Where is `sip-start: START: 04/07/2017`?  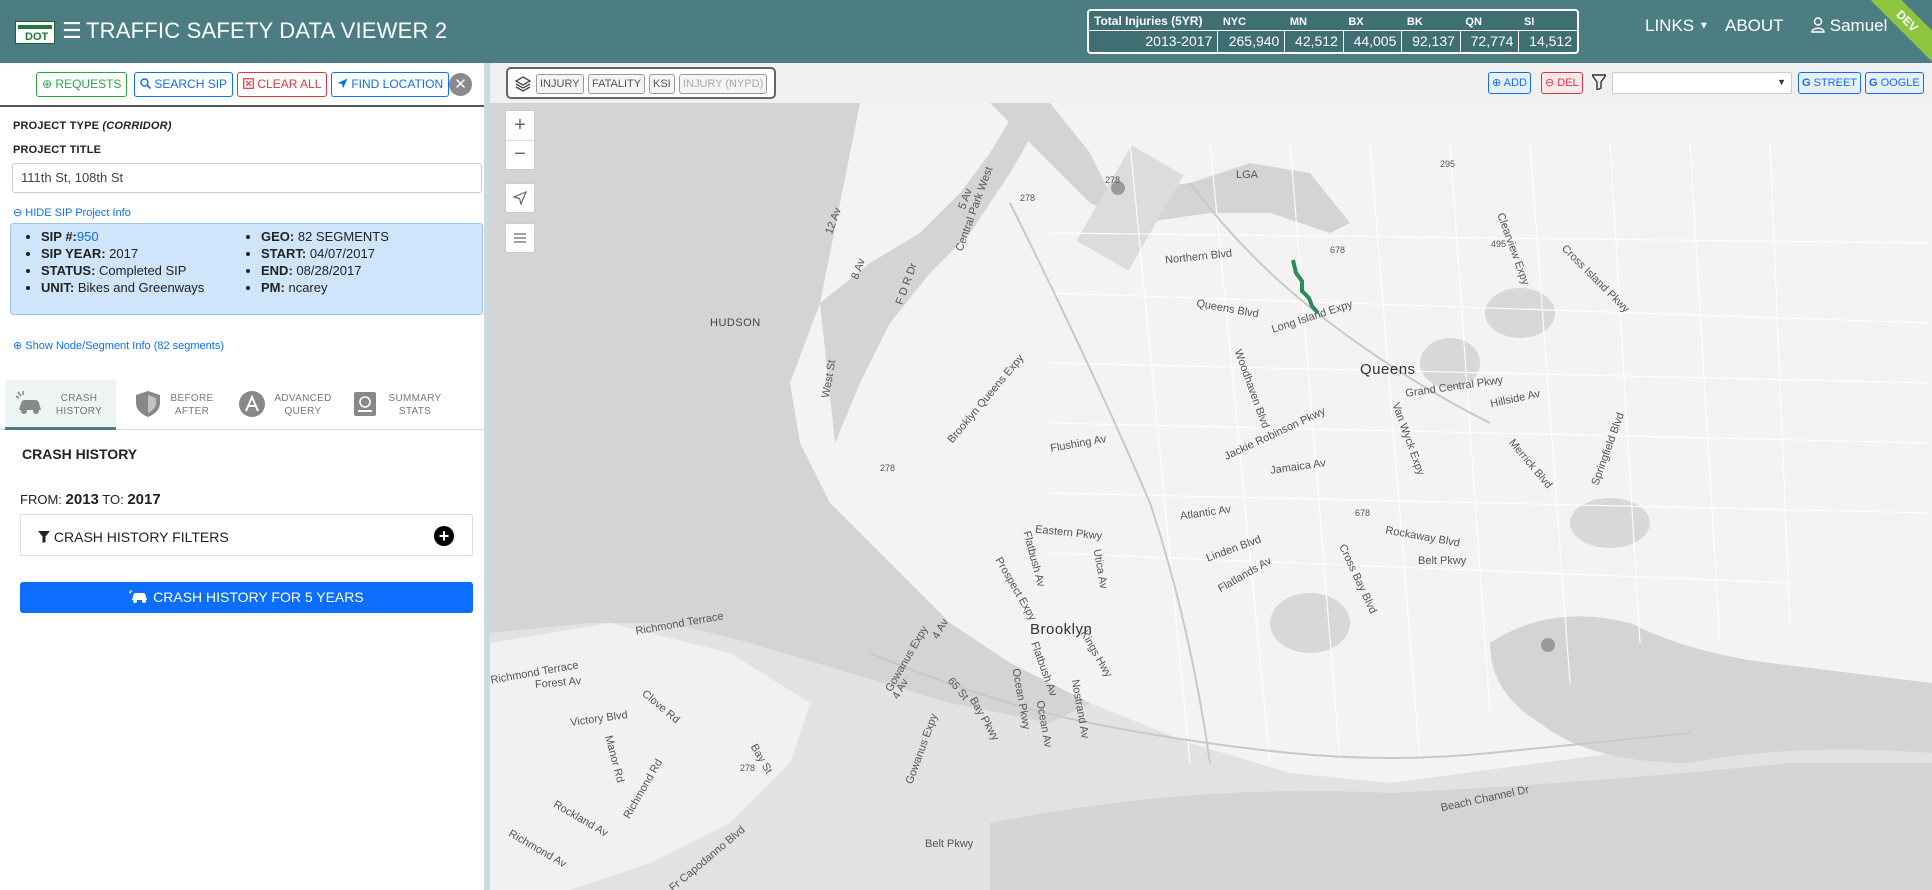 sip-start: START: 04/07/2017 is located at coordinates (325, 253).